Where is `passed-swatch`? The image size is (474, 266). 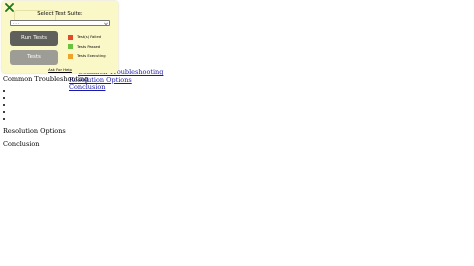
passed-swatch is located at coordinates (70, 46).